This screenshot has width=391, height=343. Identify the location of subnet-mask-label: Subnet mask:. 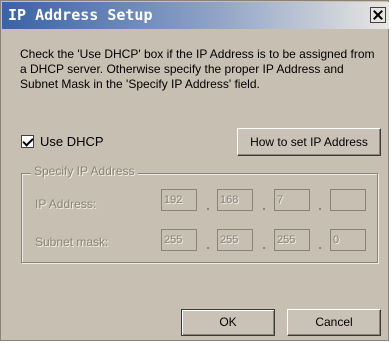
(72, 242).